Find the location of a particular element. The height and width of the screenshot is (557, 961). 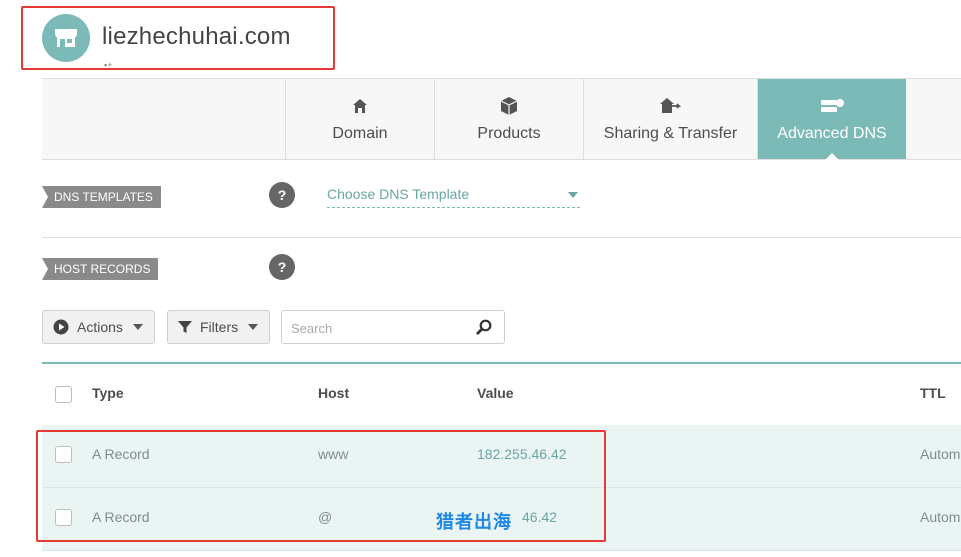

tab-sharing-transfer: Sharing & Transfer is located at coordinates (670, 119).